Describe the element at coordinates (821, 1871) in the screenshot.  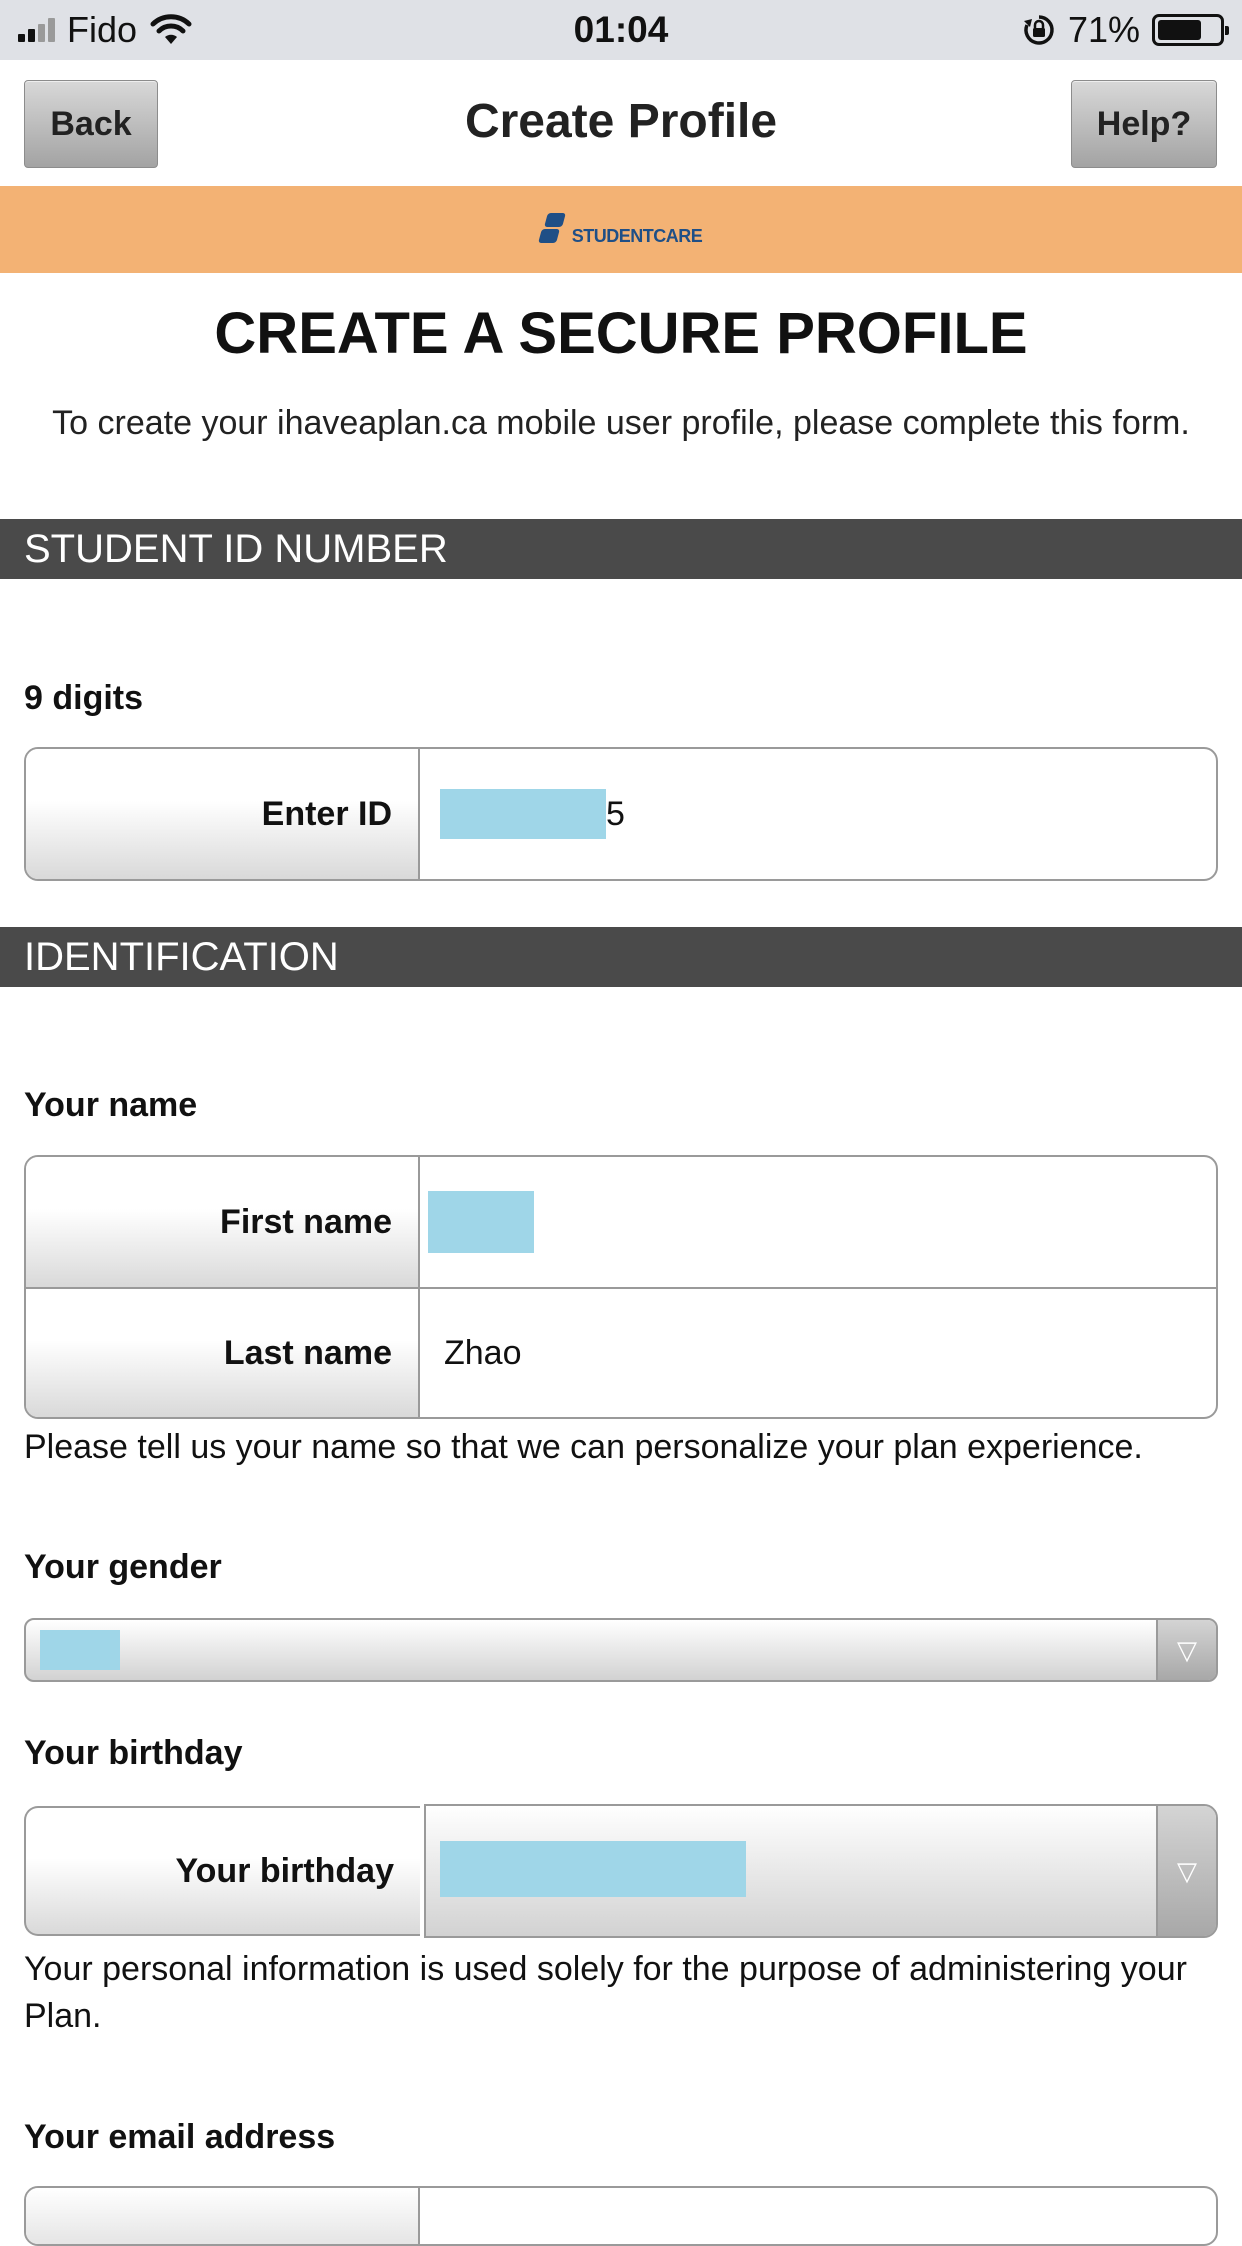
I see `birthday-select: ▽` at that location.